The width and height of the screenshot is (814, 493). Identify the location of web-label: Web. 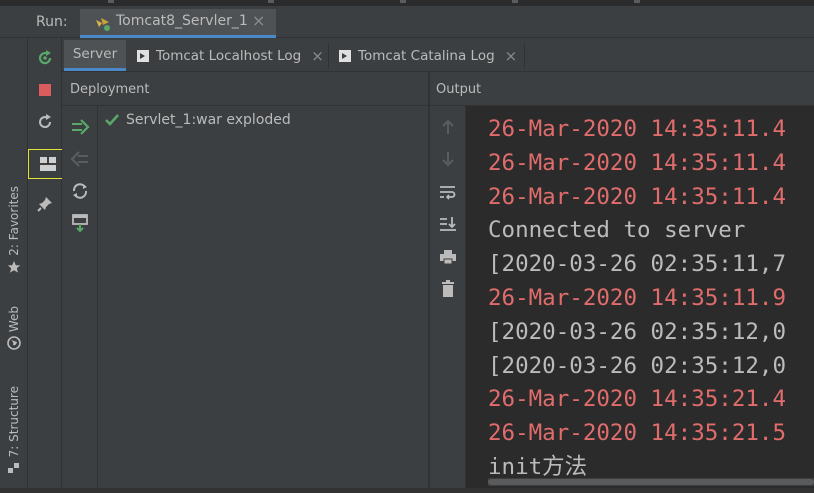
(14, 319).